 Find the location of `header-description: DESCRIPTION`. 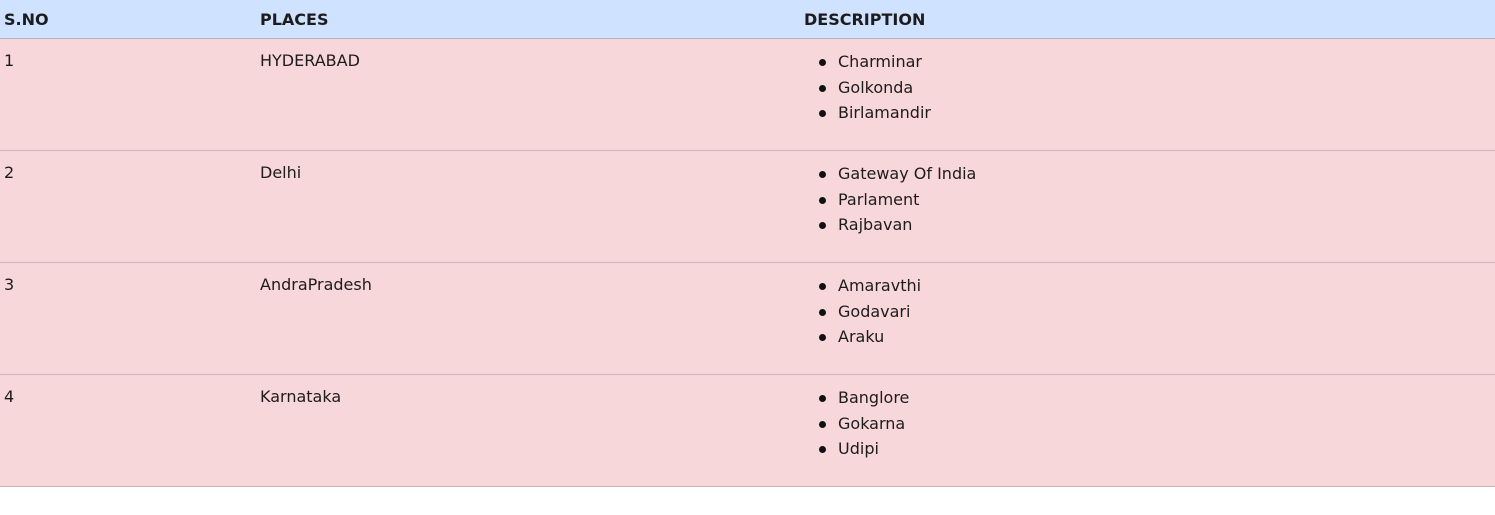

header-description: DESCRIPTION is located at coordinates (1147, 19).